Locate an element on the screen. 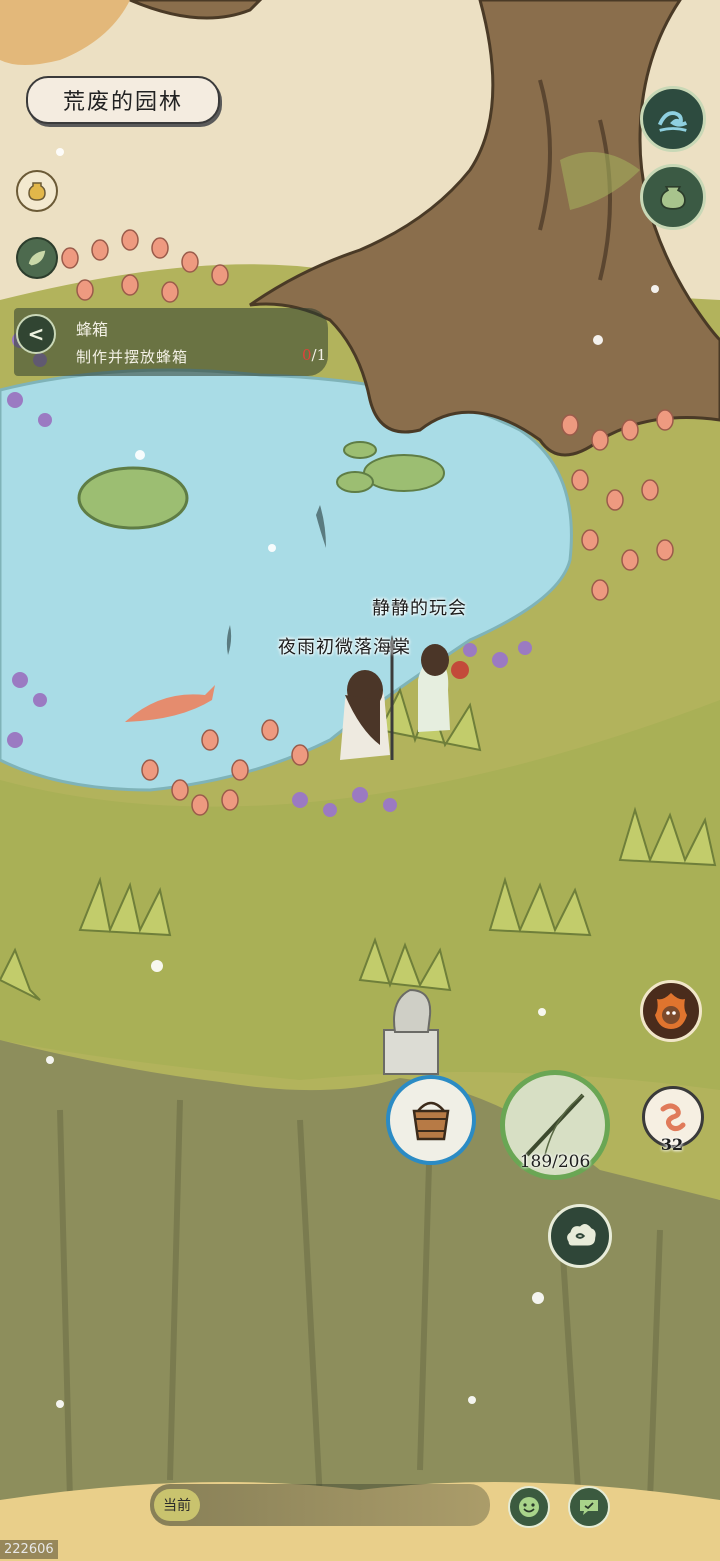  quest-description: 制作并摆放蜂箱 is located at coordinates (132, 357).